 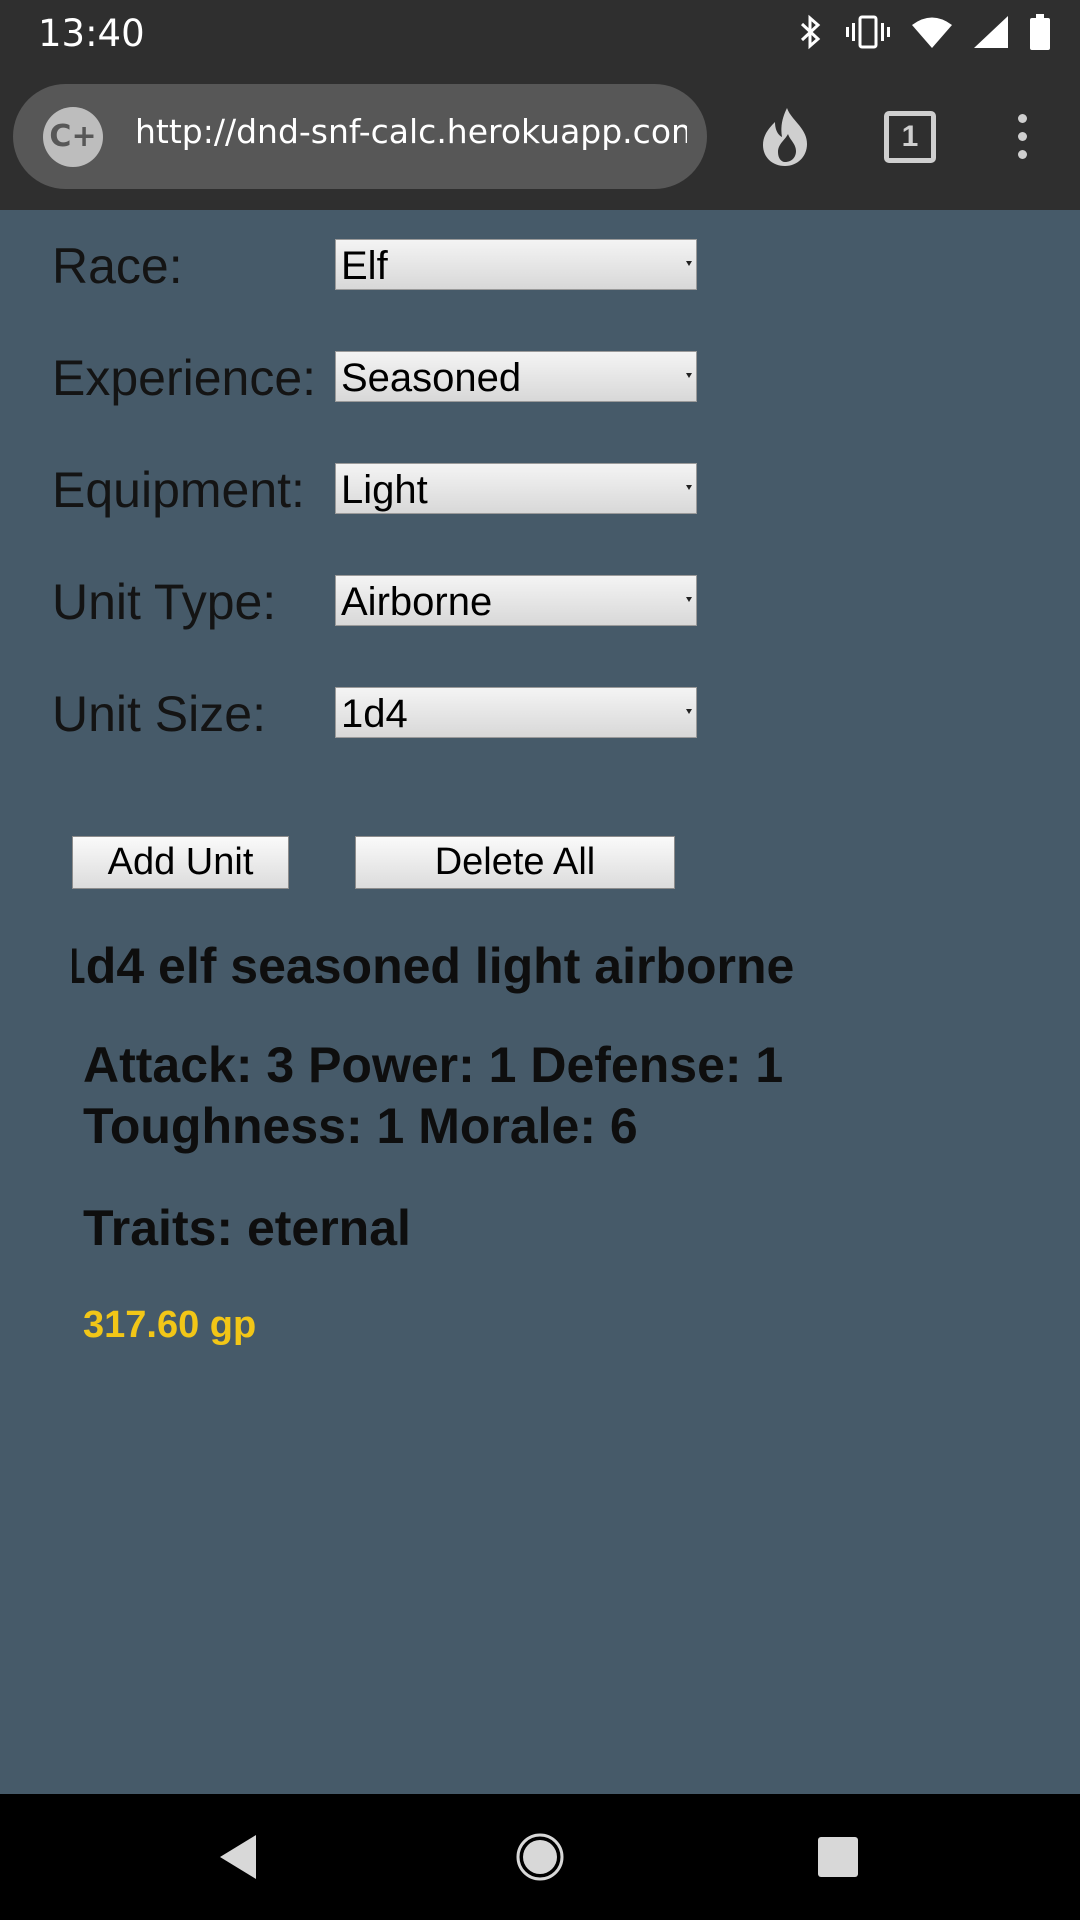 I want to click on delete-all-button: Delete All, so click(x=515, y=862).